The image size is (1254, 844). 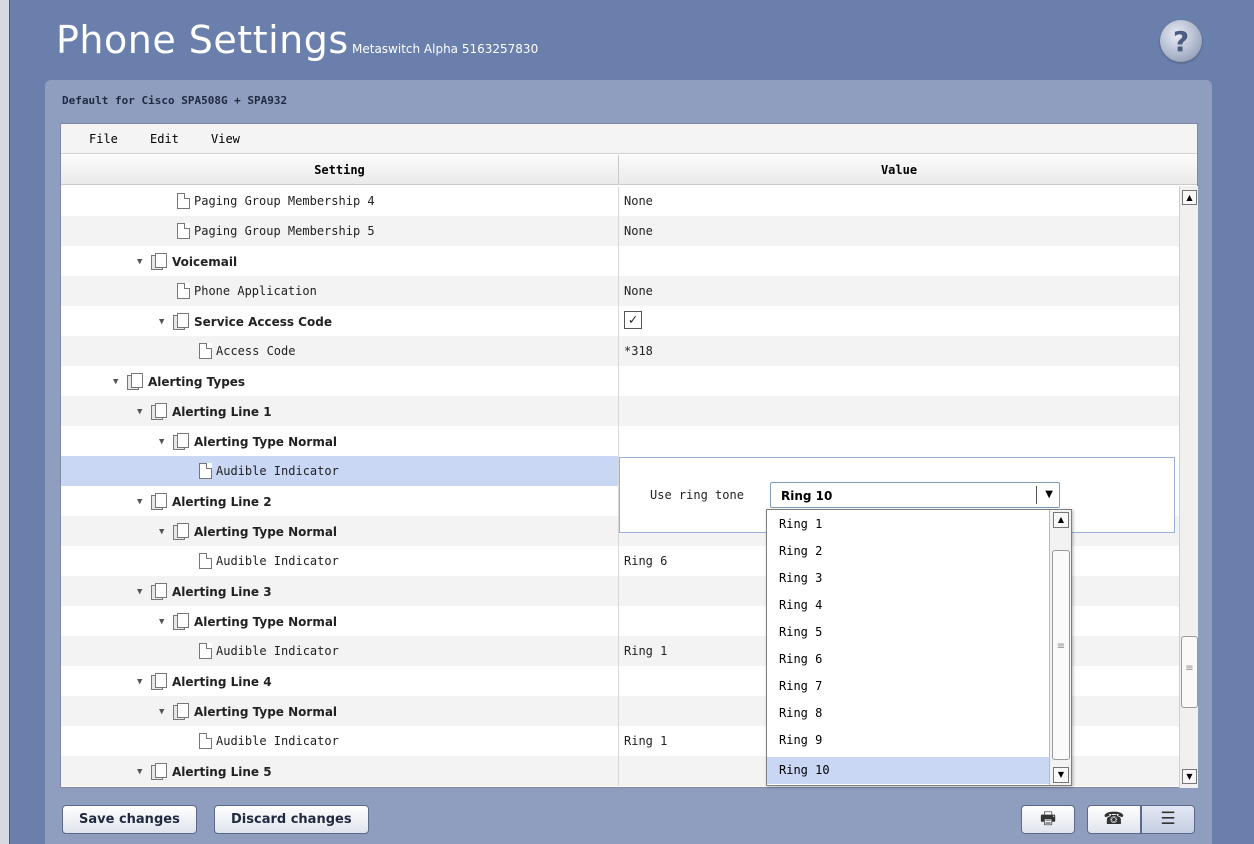 I want to click on service-access-code-checkbox: ✓, so click(x=633, y=320).